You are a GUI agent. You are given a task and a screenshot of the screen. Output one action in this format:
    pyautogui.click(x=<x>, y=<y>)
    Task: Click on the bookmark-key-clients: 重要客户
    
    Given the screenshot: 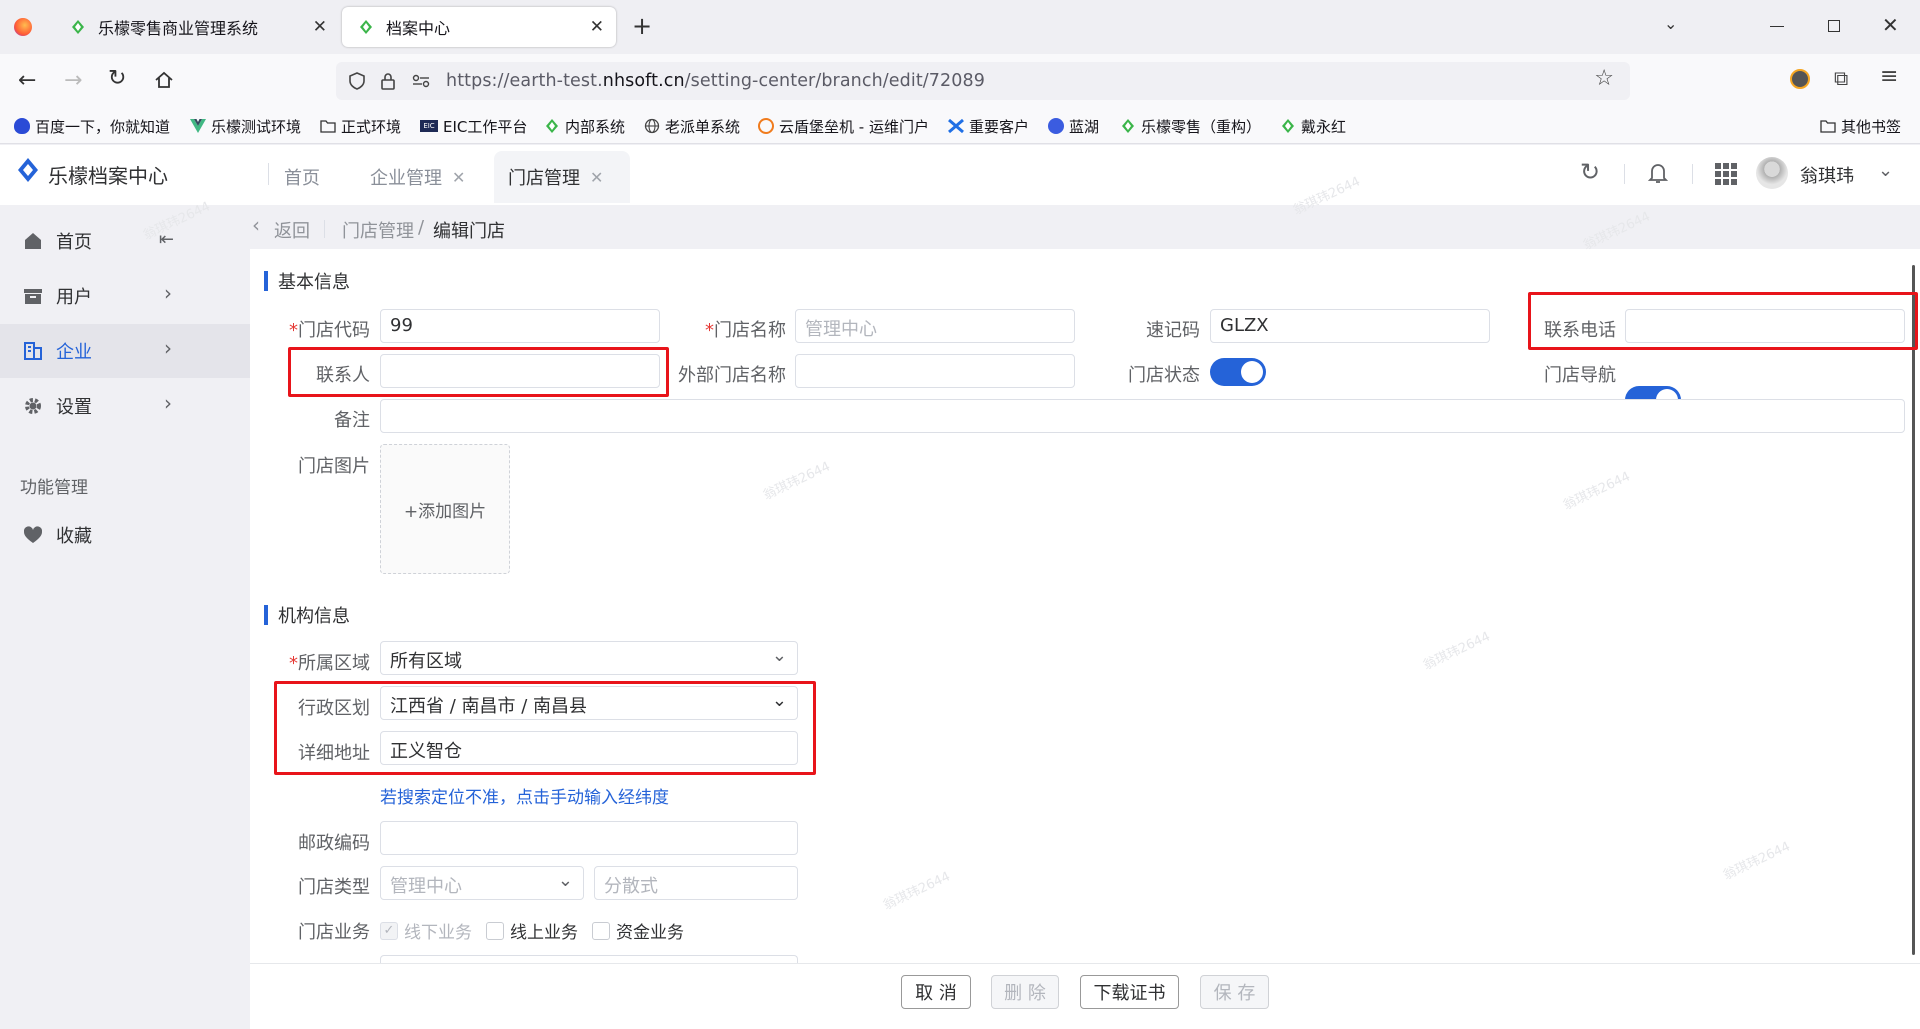 What is the action you would take?
    pyautogui.click(x=988, y=126)
    